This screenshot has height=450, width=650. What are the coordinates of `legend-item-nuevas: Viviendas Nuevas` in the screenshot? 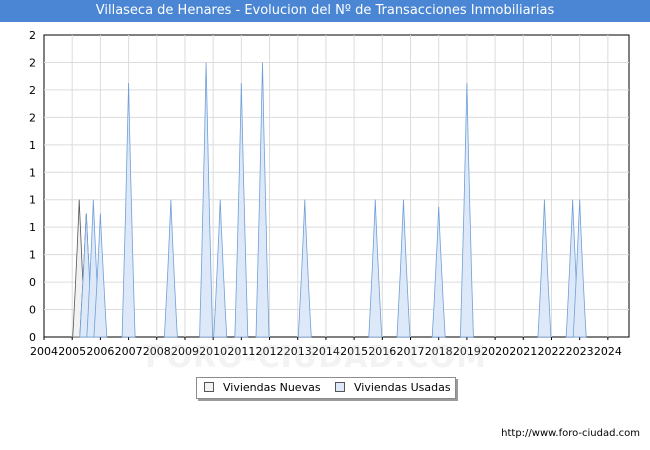 It's located at (262, 388).